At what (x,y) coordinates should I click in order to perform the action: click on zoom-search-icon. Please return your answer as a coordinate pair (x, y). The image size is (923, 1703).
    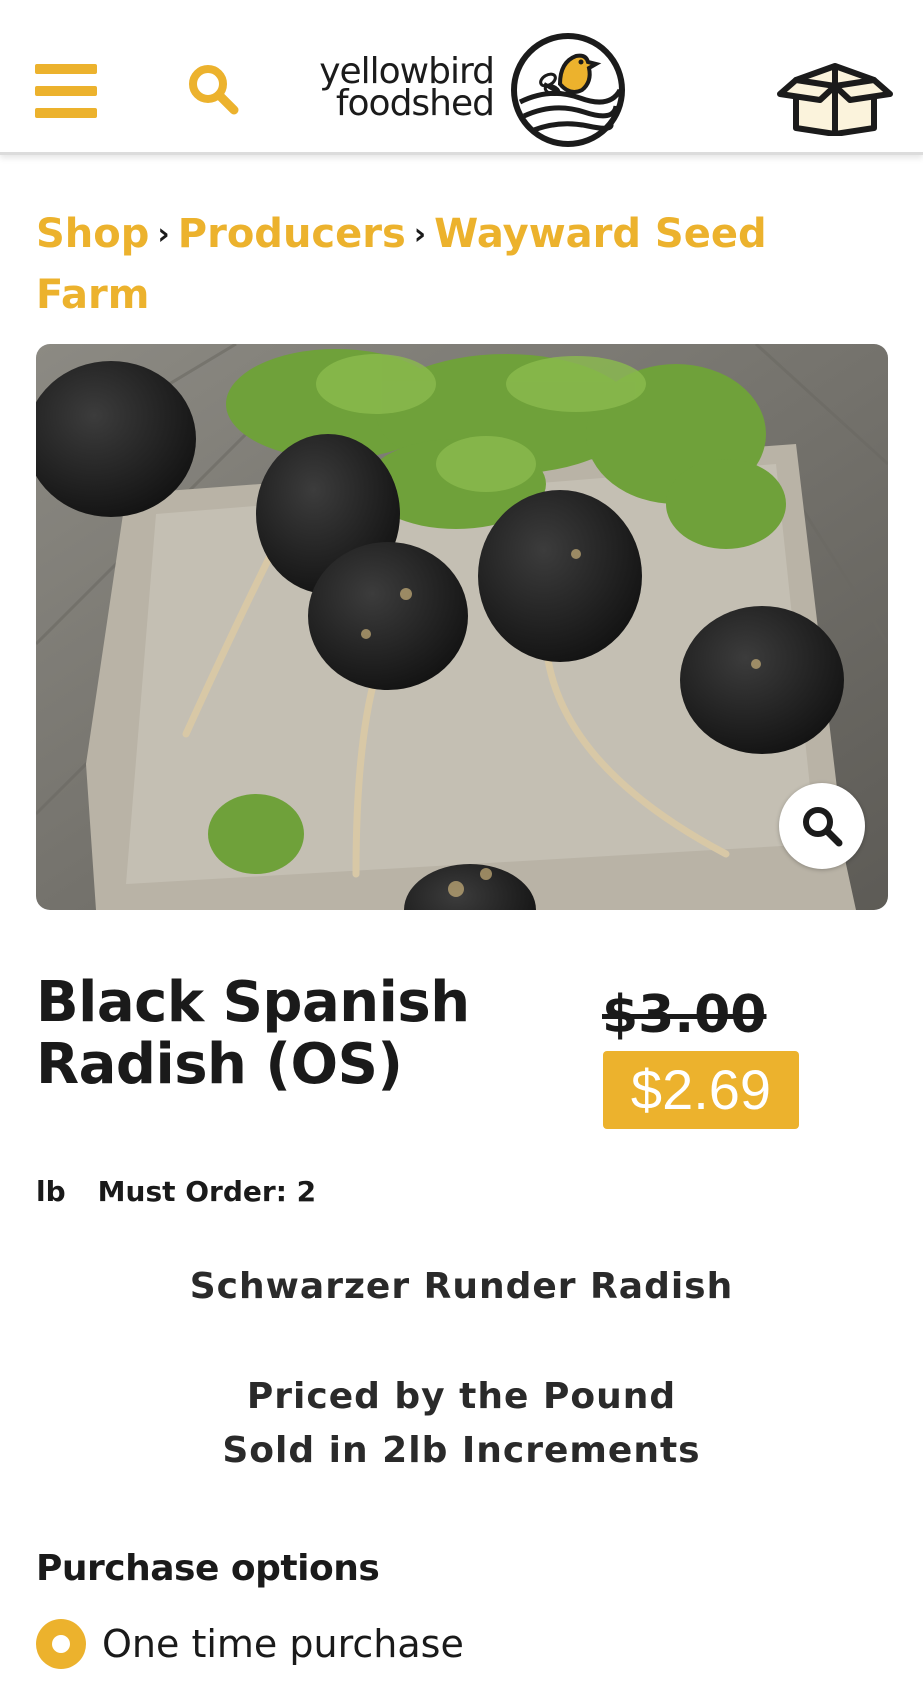
    Looking at the image, I should click on (823, 827).